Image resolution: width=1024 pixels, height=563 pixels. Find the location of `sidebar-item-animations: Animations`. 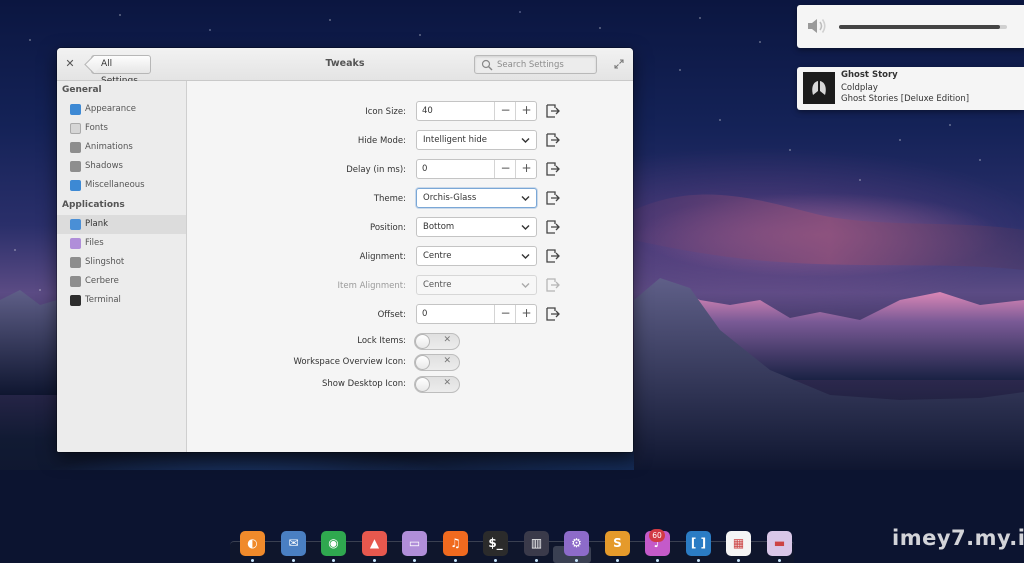

sidebar-item-animations: Animations is located at coordinates (121, 147).